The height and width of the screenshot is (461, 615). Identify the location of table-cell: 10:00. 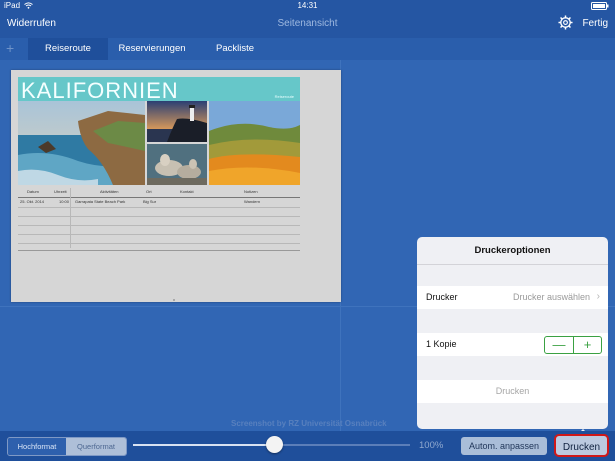
(64, 201).